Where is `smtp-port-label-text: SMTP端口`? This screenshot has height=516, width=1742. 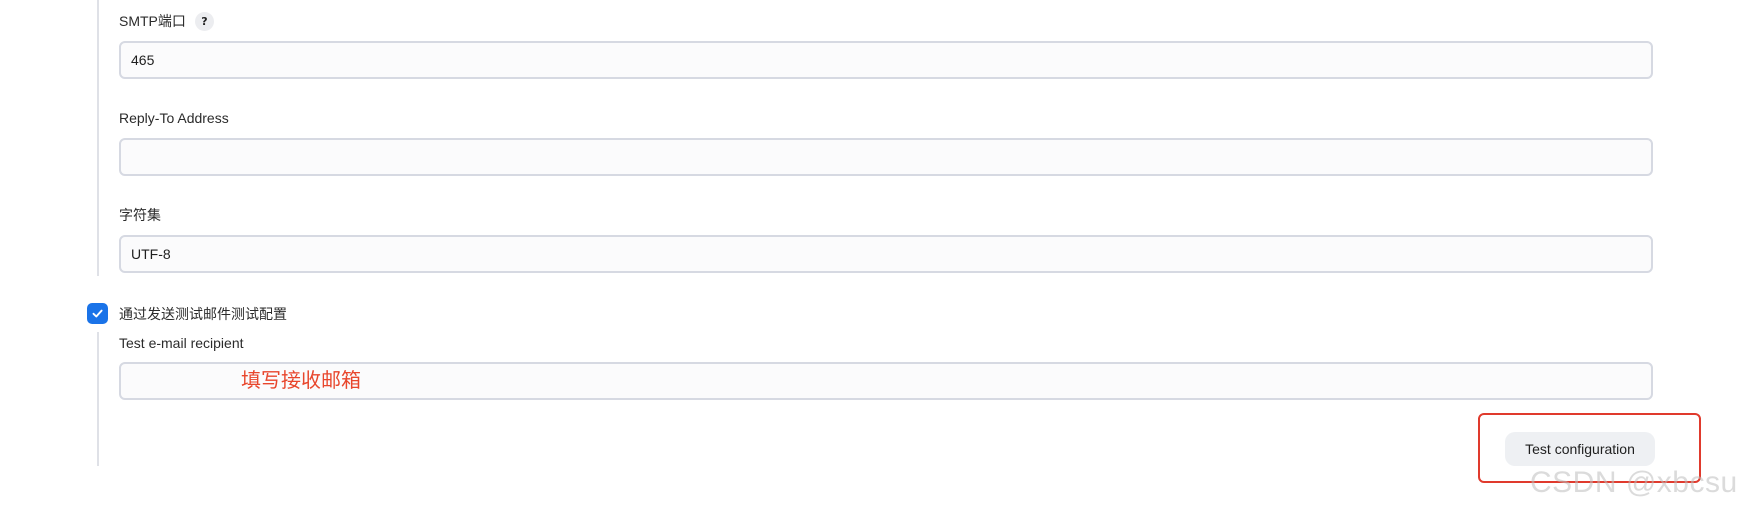 smtp-port-label-text: SMTP端口 is located at coordinates (152, 21).